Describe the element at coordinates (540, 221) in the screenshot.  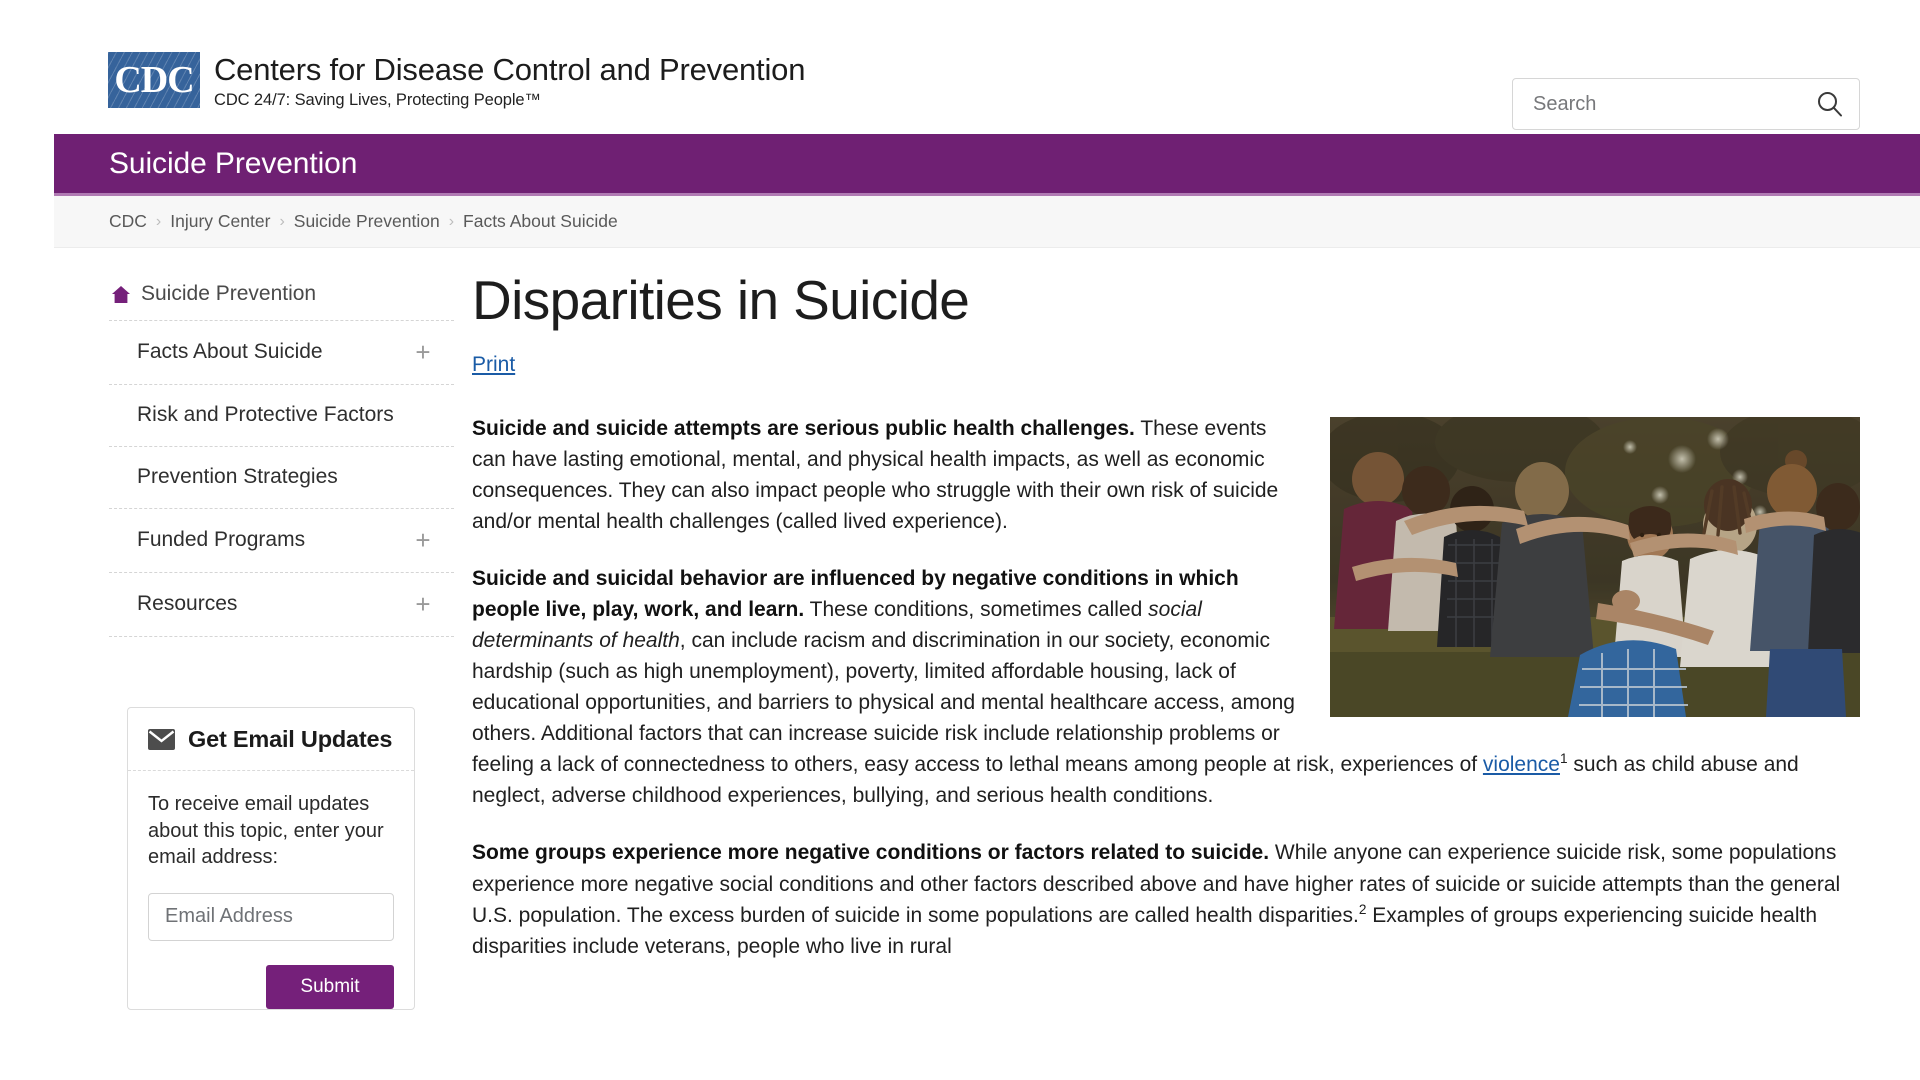
I see `breadcrumb-item-facts-about-suicide: Facts About Suicide` at that location.